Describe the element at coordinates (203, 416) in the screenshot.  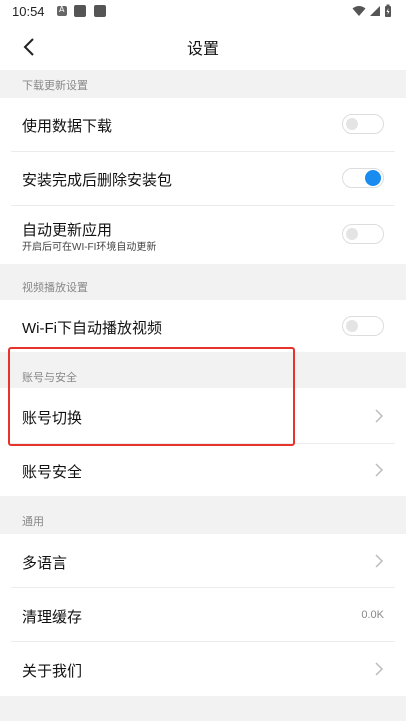
I see `setting-row-switch-account: 账号切换` at that location.